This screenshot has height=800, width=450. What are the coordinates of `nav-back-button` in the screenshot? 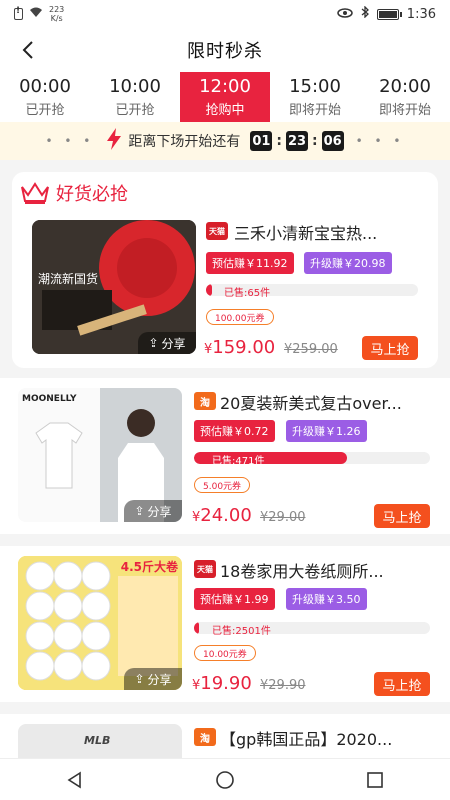 It's located at (75, 780).